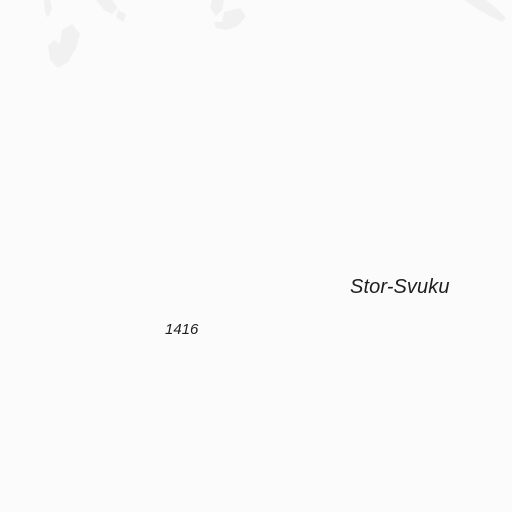 This screenshot has width=512, height=512. Describe the element at coordinates (400, 287) in the screenshot. I see `place-name-label: Stor-Svuku` at that location.